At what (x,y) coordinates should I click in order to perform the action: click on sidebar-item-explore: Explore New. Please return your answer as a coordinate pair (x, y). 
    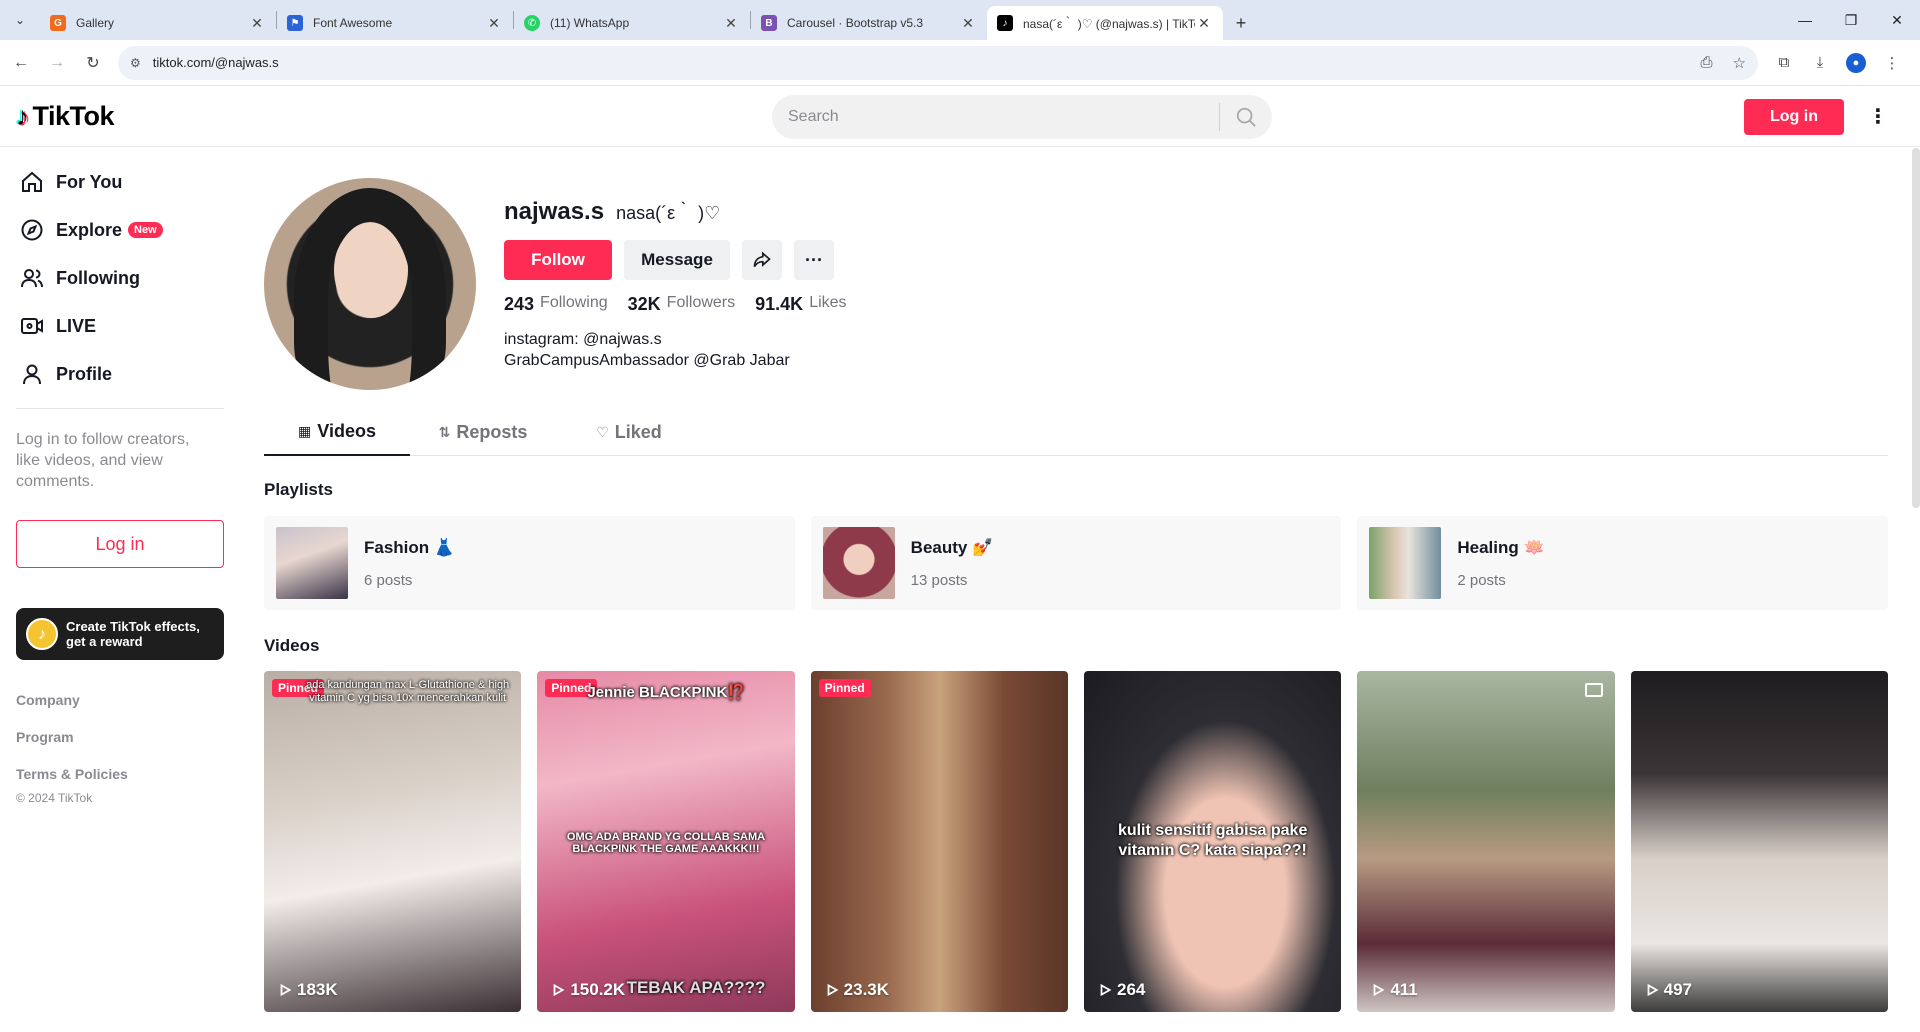
    Looking at the image, I should click on (120, 230).